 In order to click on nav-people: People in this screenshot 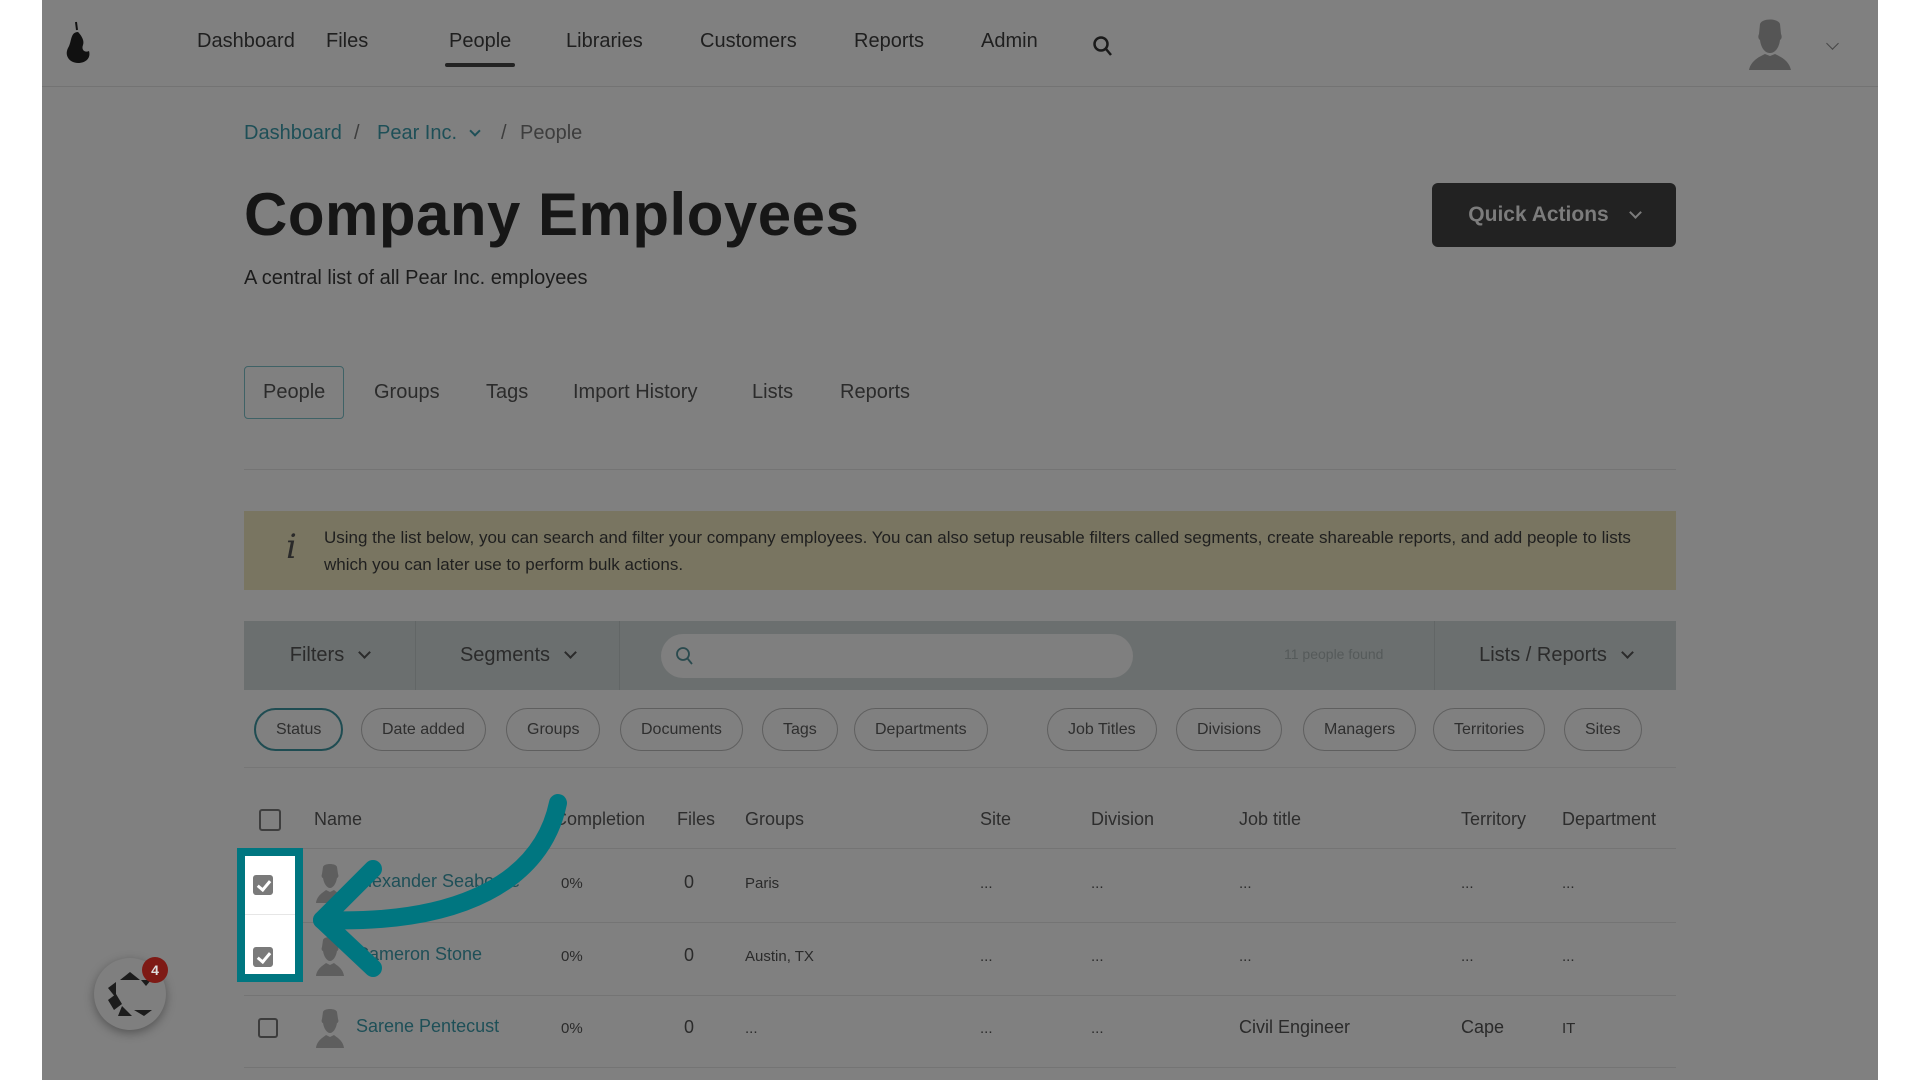, I will do `click(480, 41)`.